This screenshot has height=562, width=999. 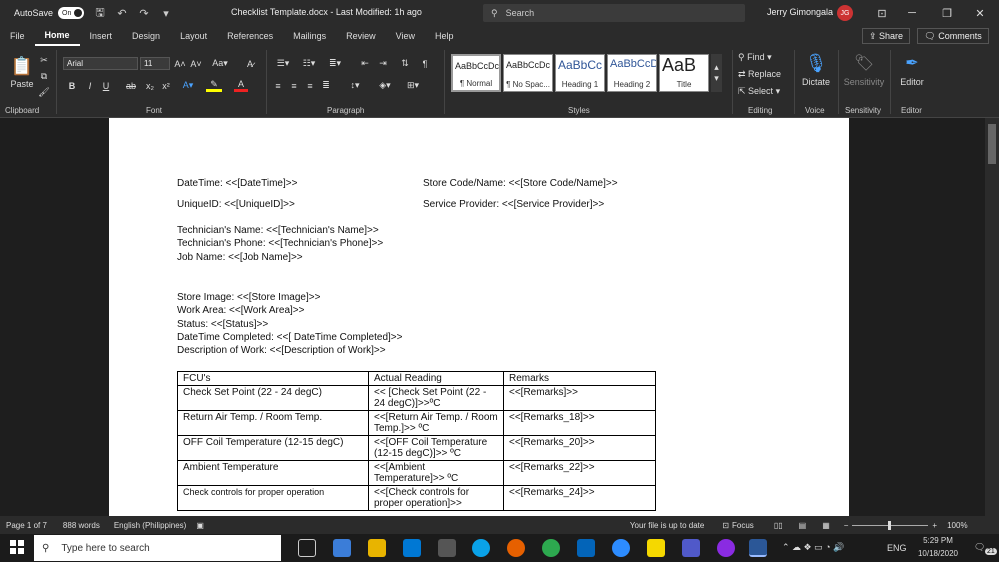 What do you see at coordinates (614, 13) in the screenshot?
I see `search-box: ⚲ Search` at bounding box center [614, 13].